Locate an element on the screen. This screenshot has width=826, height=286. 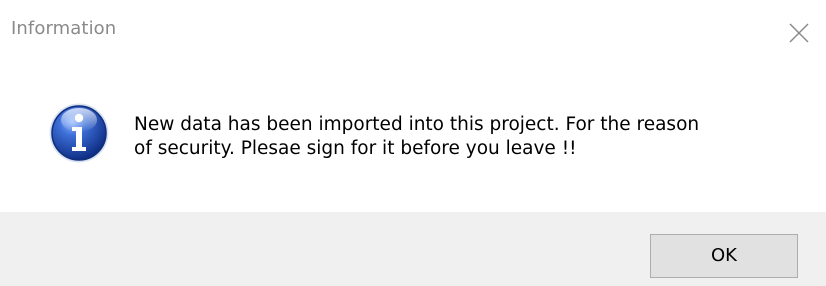
ok-button: OK is located at coordinates (724, 256).